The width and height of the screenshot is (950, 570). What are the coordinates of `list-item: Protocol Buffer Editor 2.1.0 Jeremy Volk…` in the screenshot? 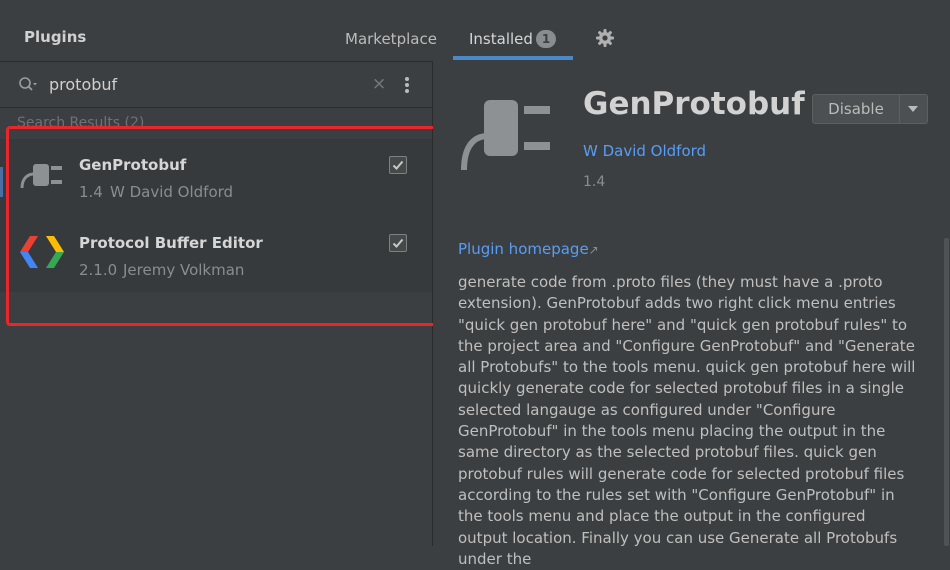 It's located at (216, 258).